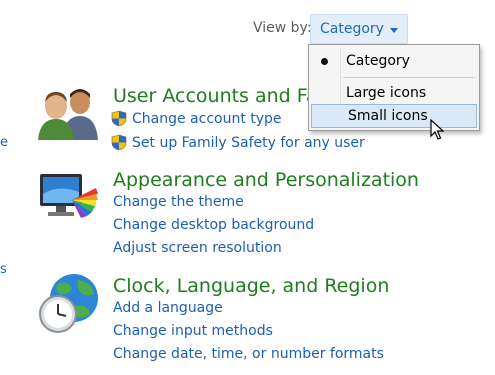 The image size is (495, 375). I want to click on group-title-appearance: Appearance and Personalization, so click(266, 180).